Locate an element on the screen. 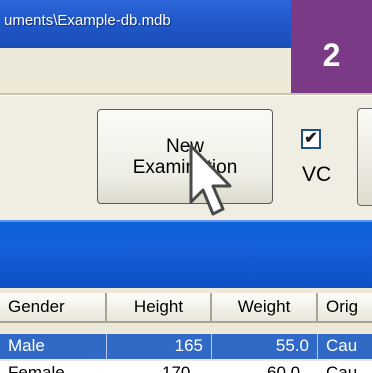  column-header-origin: Orig is located at coordinates (345, 308).